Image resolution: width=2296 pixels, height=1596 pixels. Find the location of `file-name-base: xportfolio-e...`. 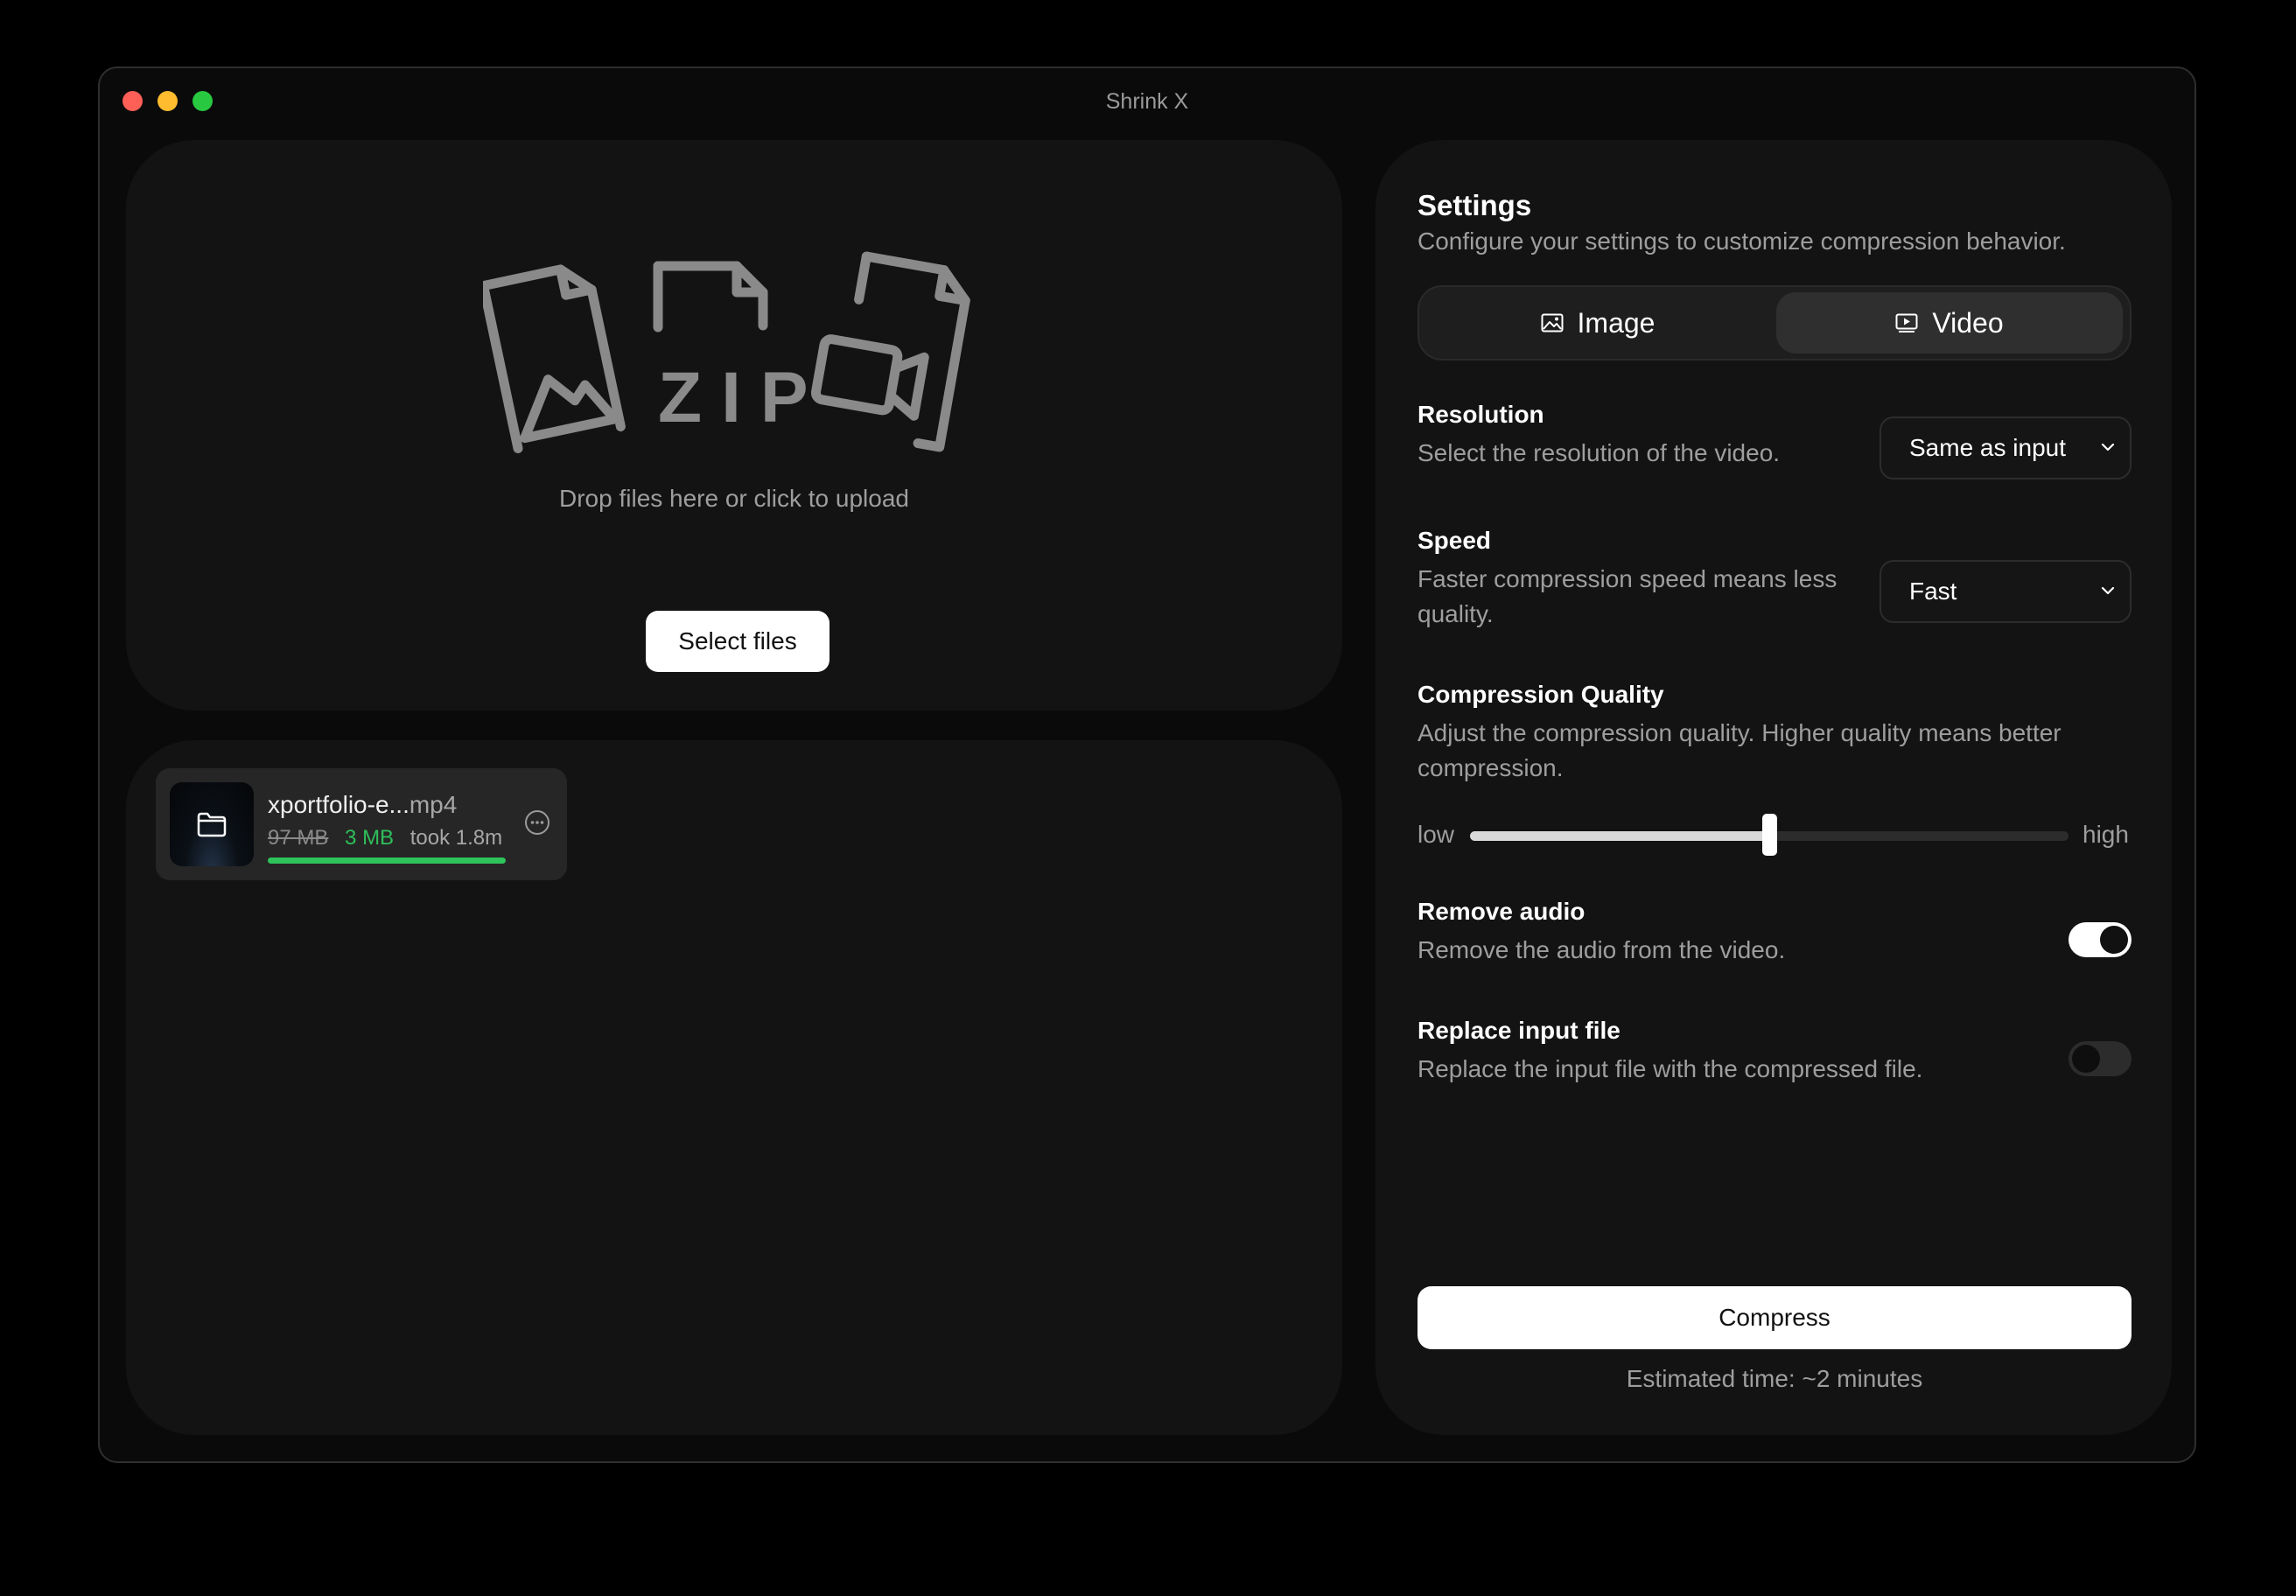

file-name-base: xportfolio-e... is located at coordinates (339, 804).